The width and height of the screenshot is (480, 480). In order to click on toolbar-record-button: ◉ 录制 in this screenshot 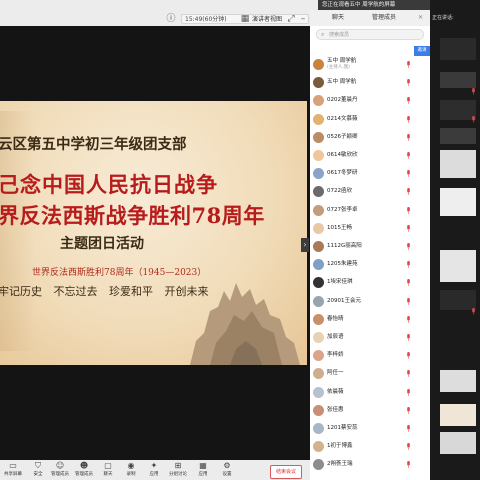, I will do `click(131, 470)`.